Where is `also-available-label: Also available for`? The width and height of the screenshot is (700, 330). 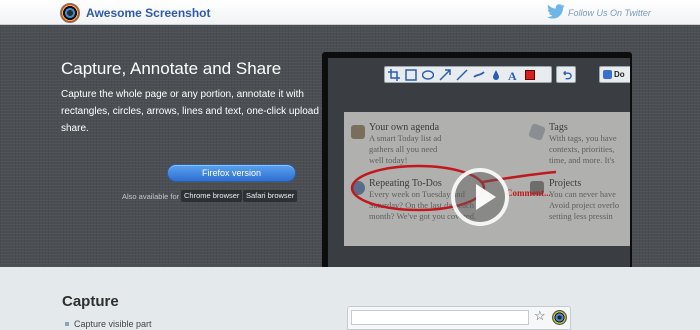 also-available-label: Also available for is located at coordinates (151, 196).